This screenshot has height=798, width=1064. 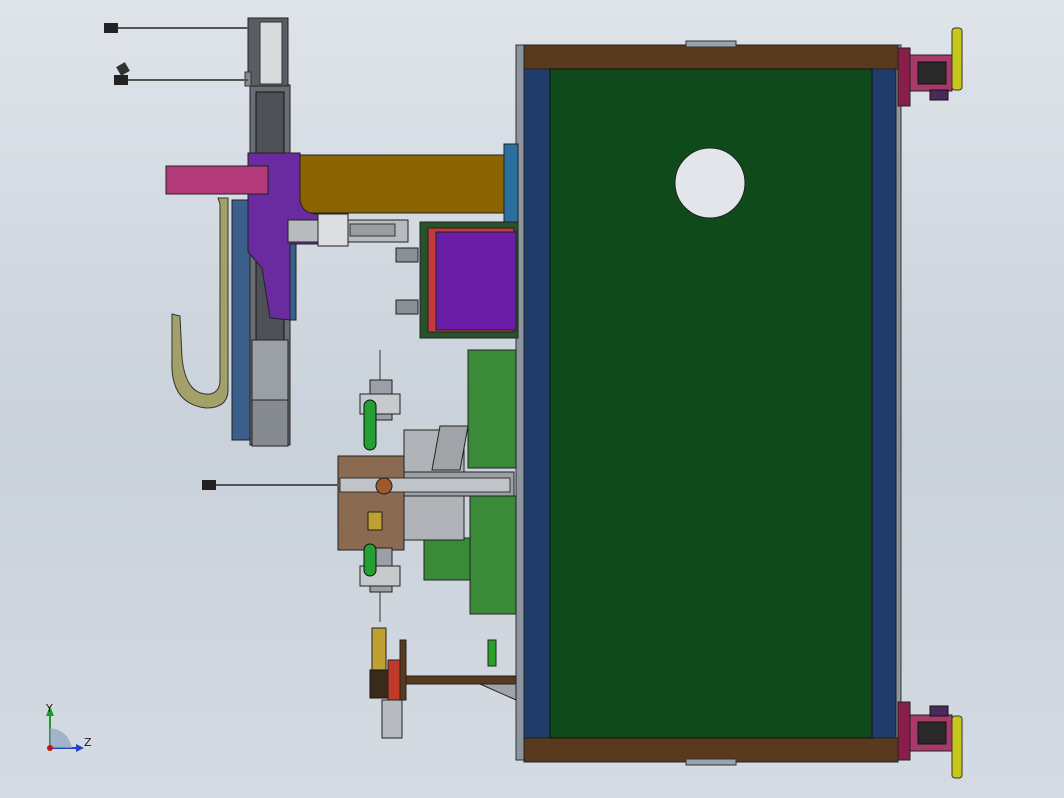 What do you see at coordinates (49, 708) in the screenshot?
I see `triad-y-label: Y` at bounding box center [49, 708].